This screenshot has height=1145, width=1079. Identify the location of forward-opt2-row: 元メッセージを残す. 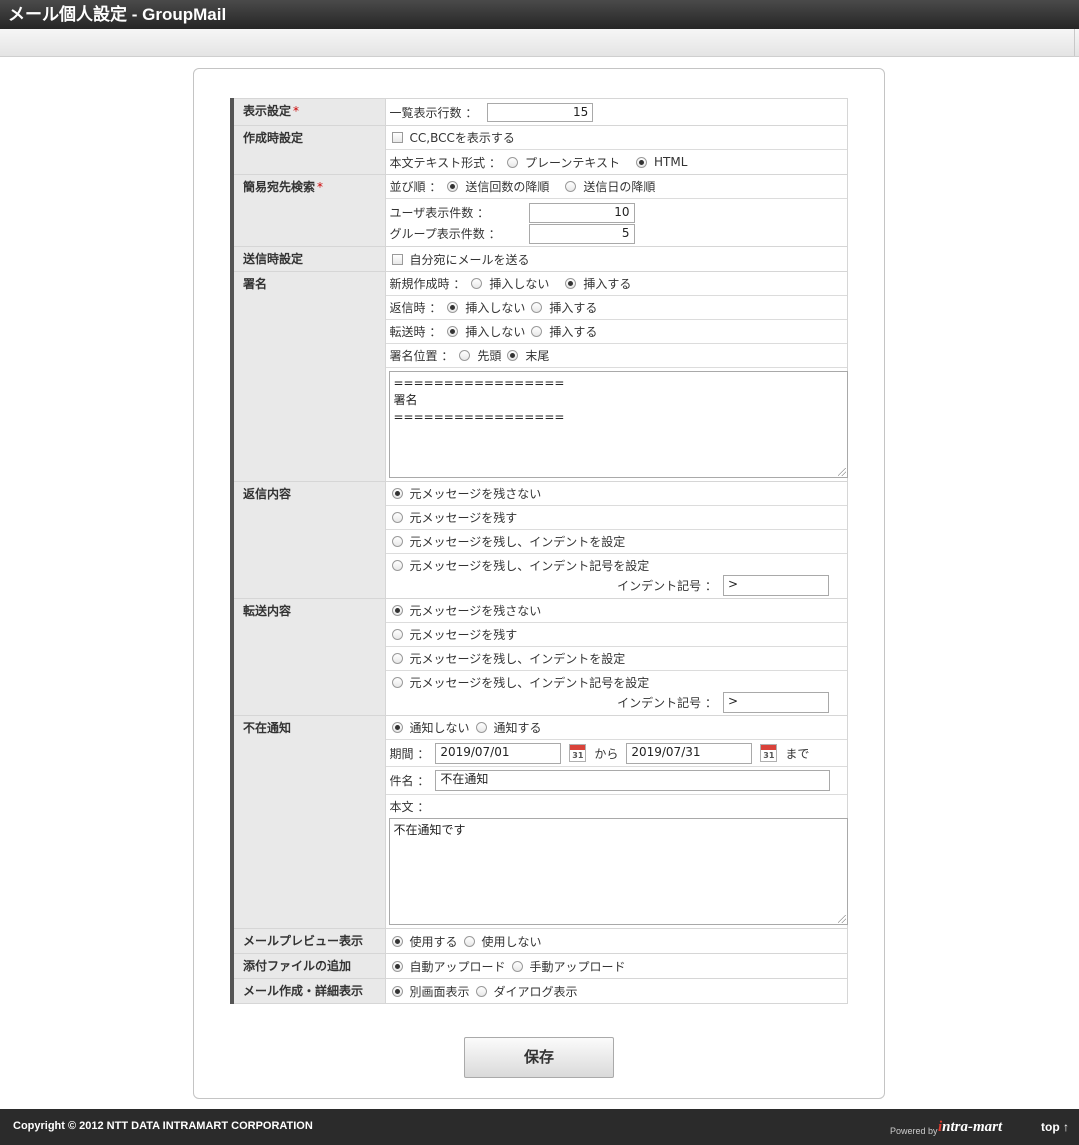
(616, 635).